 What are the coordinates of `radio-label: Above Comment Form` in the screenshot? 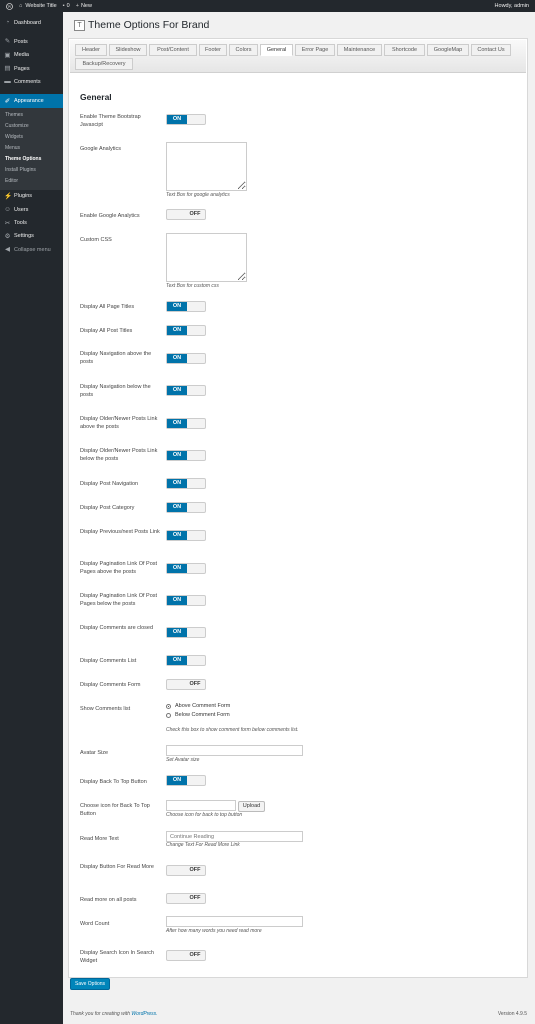 It's located at (203, 706).